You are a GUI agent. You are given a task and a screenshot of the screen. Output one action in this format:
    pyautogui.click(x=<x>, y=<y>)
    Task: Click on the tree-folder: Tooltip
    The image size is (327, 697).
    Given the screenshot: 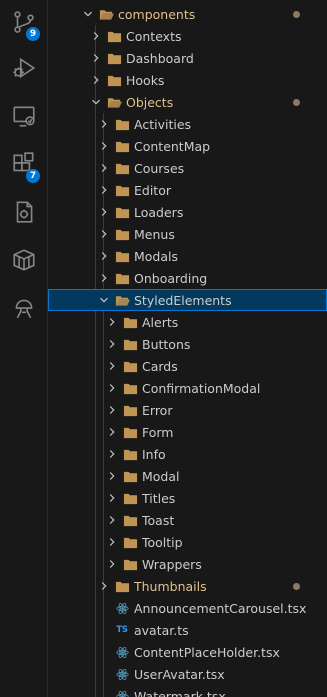 What is the action you would take?
    pyautogui.click(x=187, y=542)
    